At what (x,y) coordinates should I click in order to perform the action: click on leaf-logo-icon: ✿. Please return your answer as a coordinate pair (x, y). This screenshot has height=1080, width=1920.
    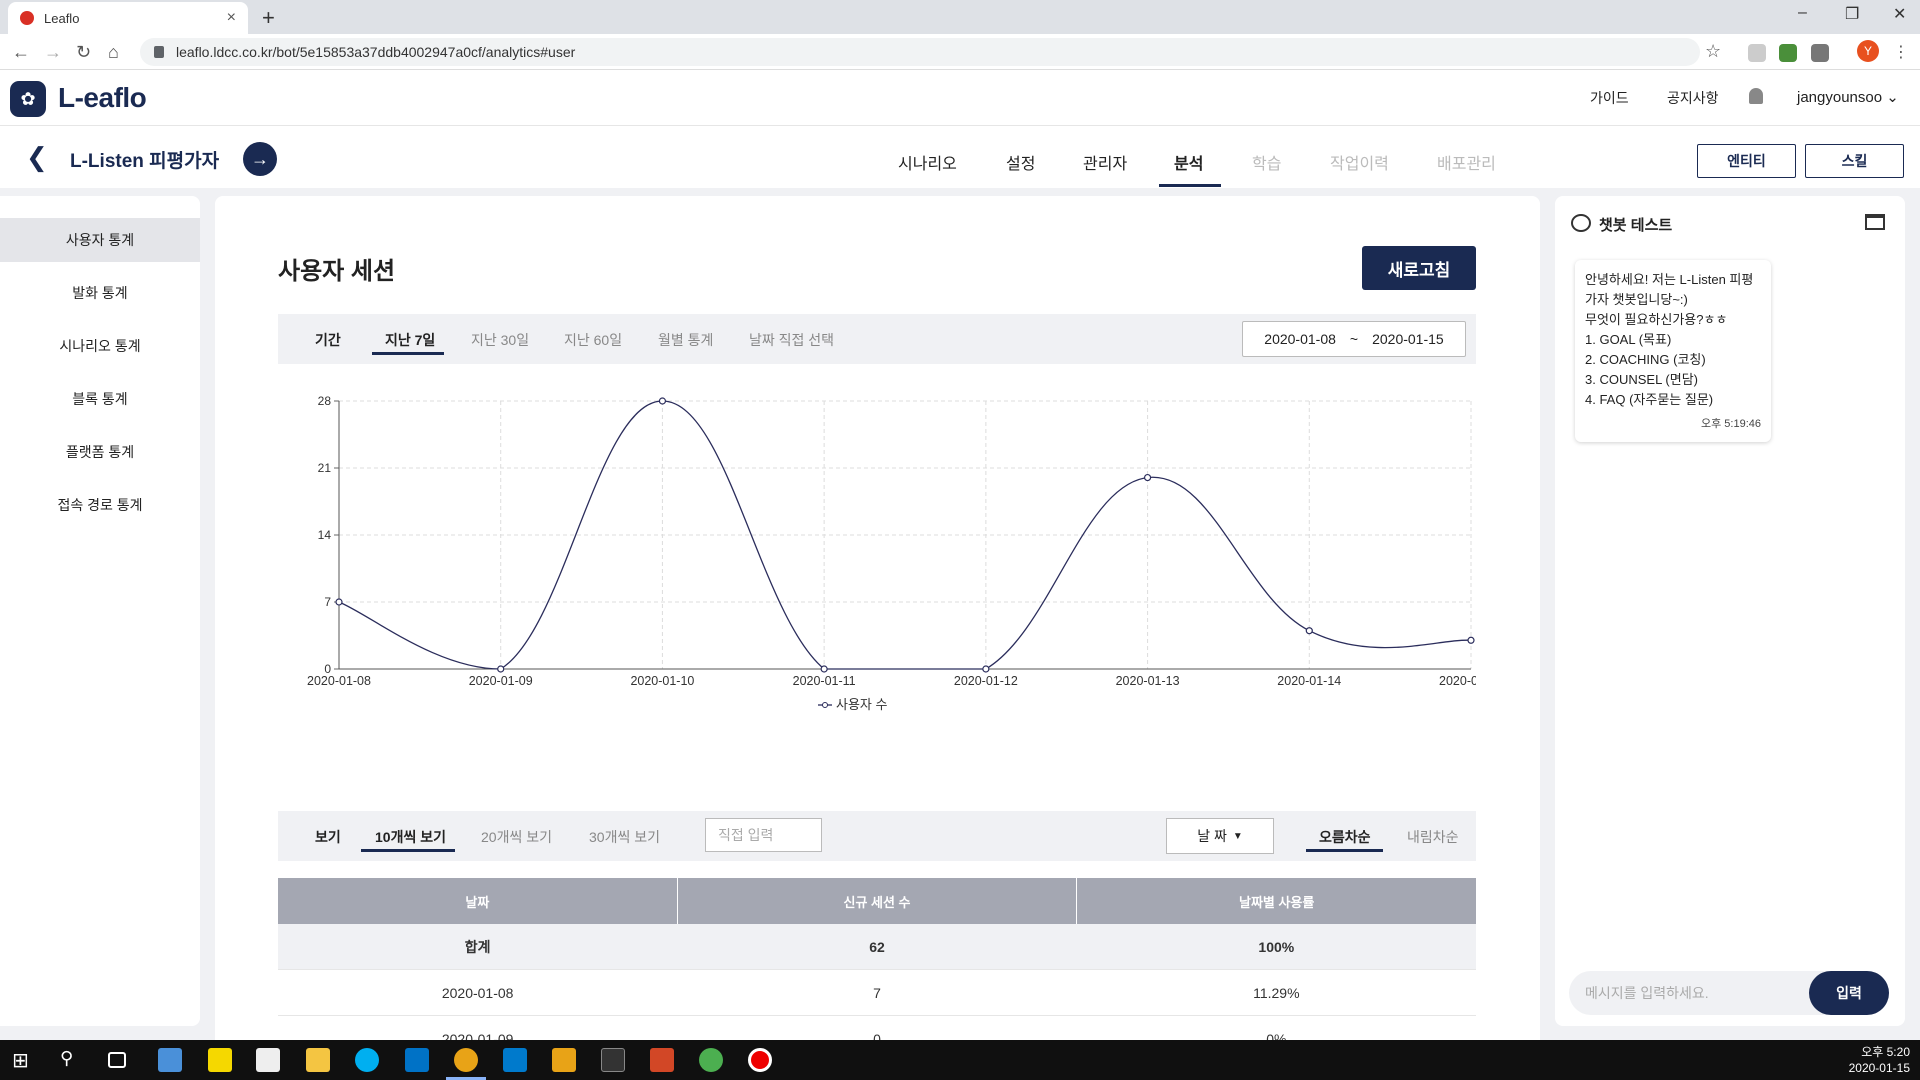
    Looking at the image, I should click on (28, 99).